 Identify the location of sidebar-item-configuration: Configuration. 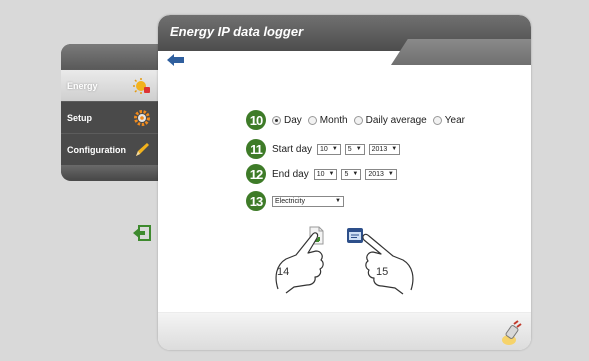
(111, 149).